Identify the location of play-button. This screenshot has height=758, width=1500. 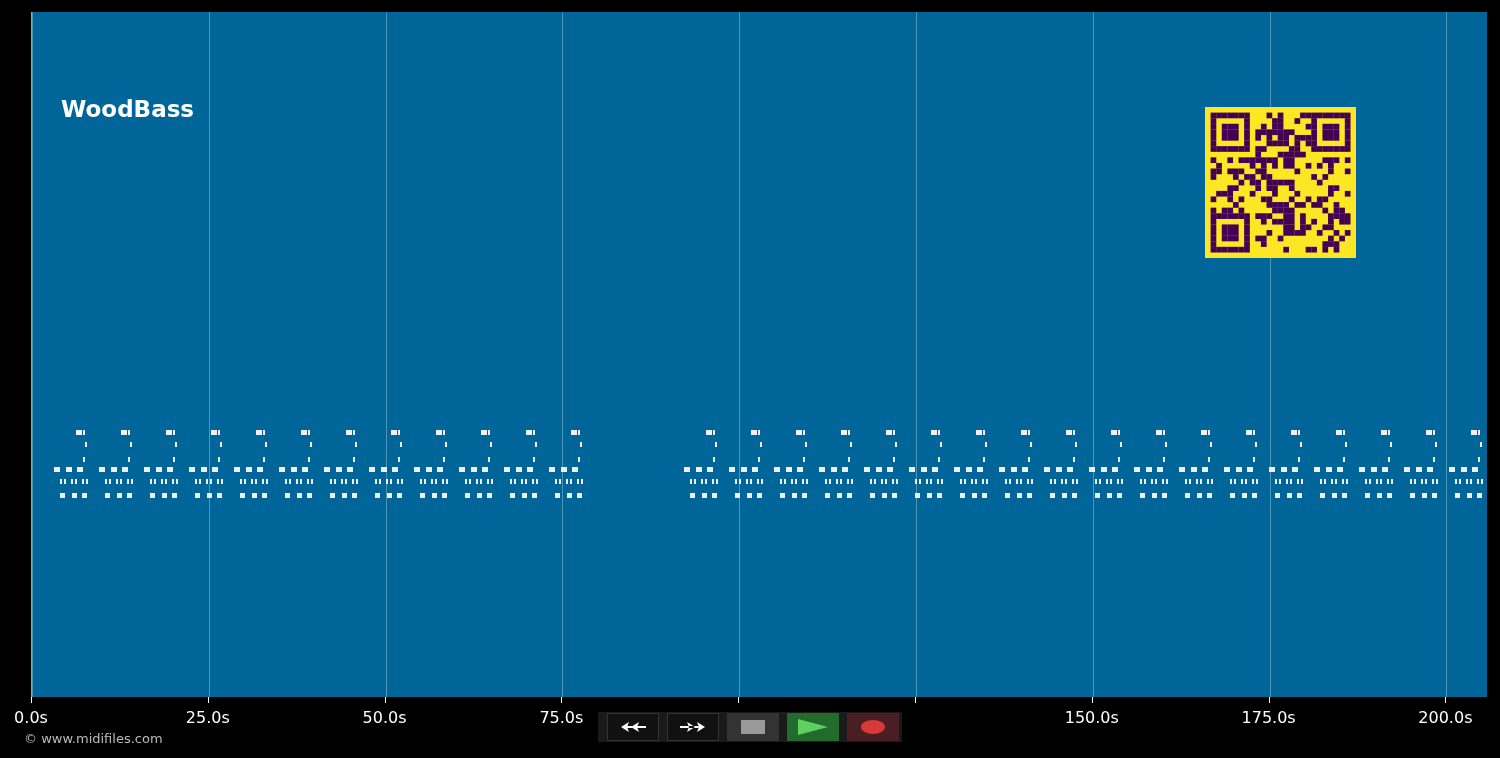
(813, 727).